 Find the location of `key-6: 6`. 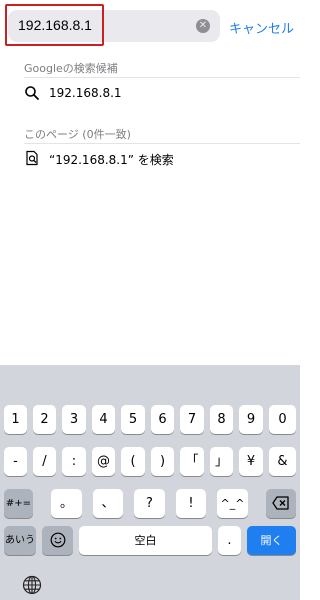

key-6: 6 is located at coordinates (162, 419).